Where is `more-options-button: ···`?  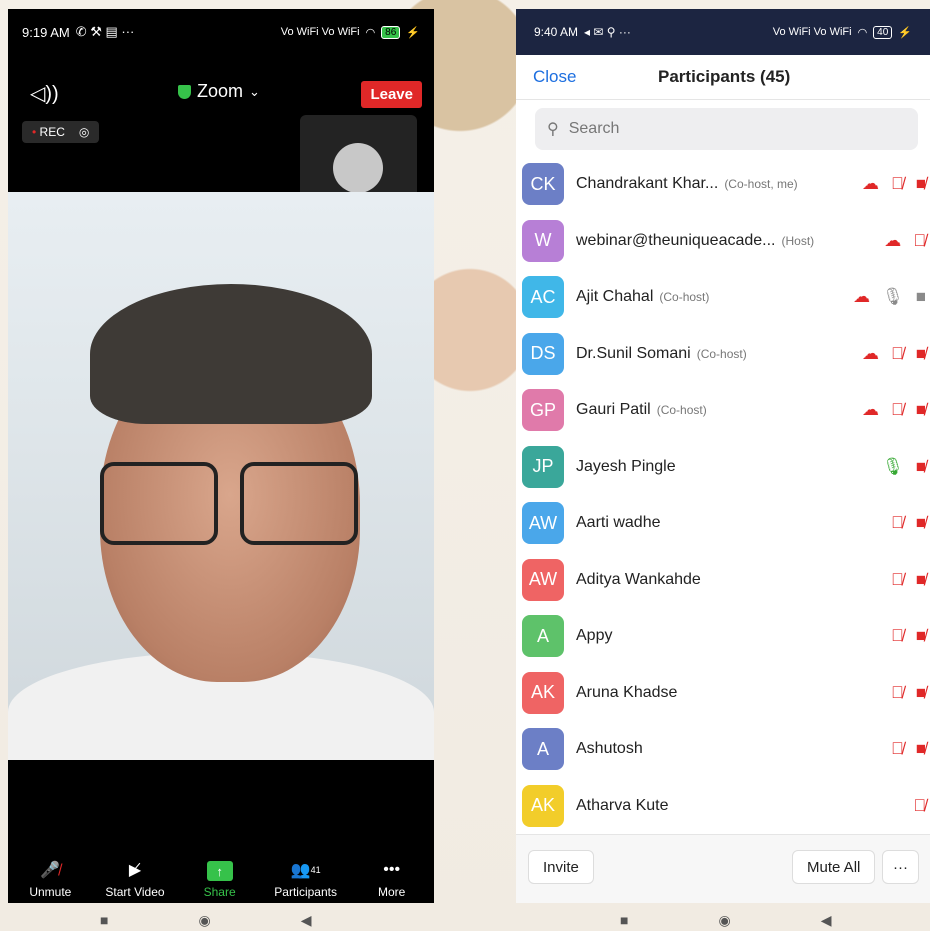
more-options-button: ··· is located at coordinates (900, 867).